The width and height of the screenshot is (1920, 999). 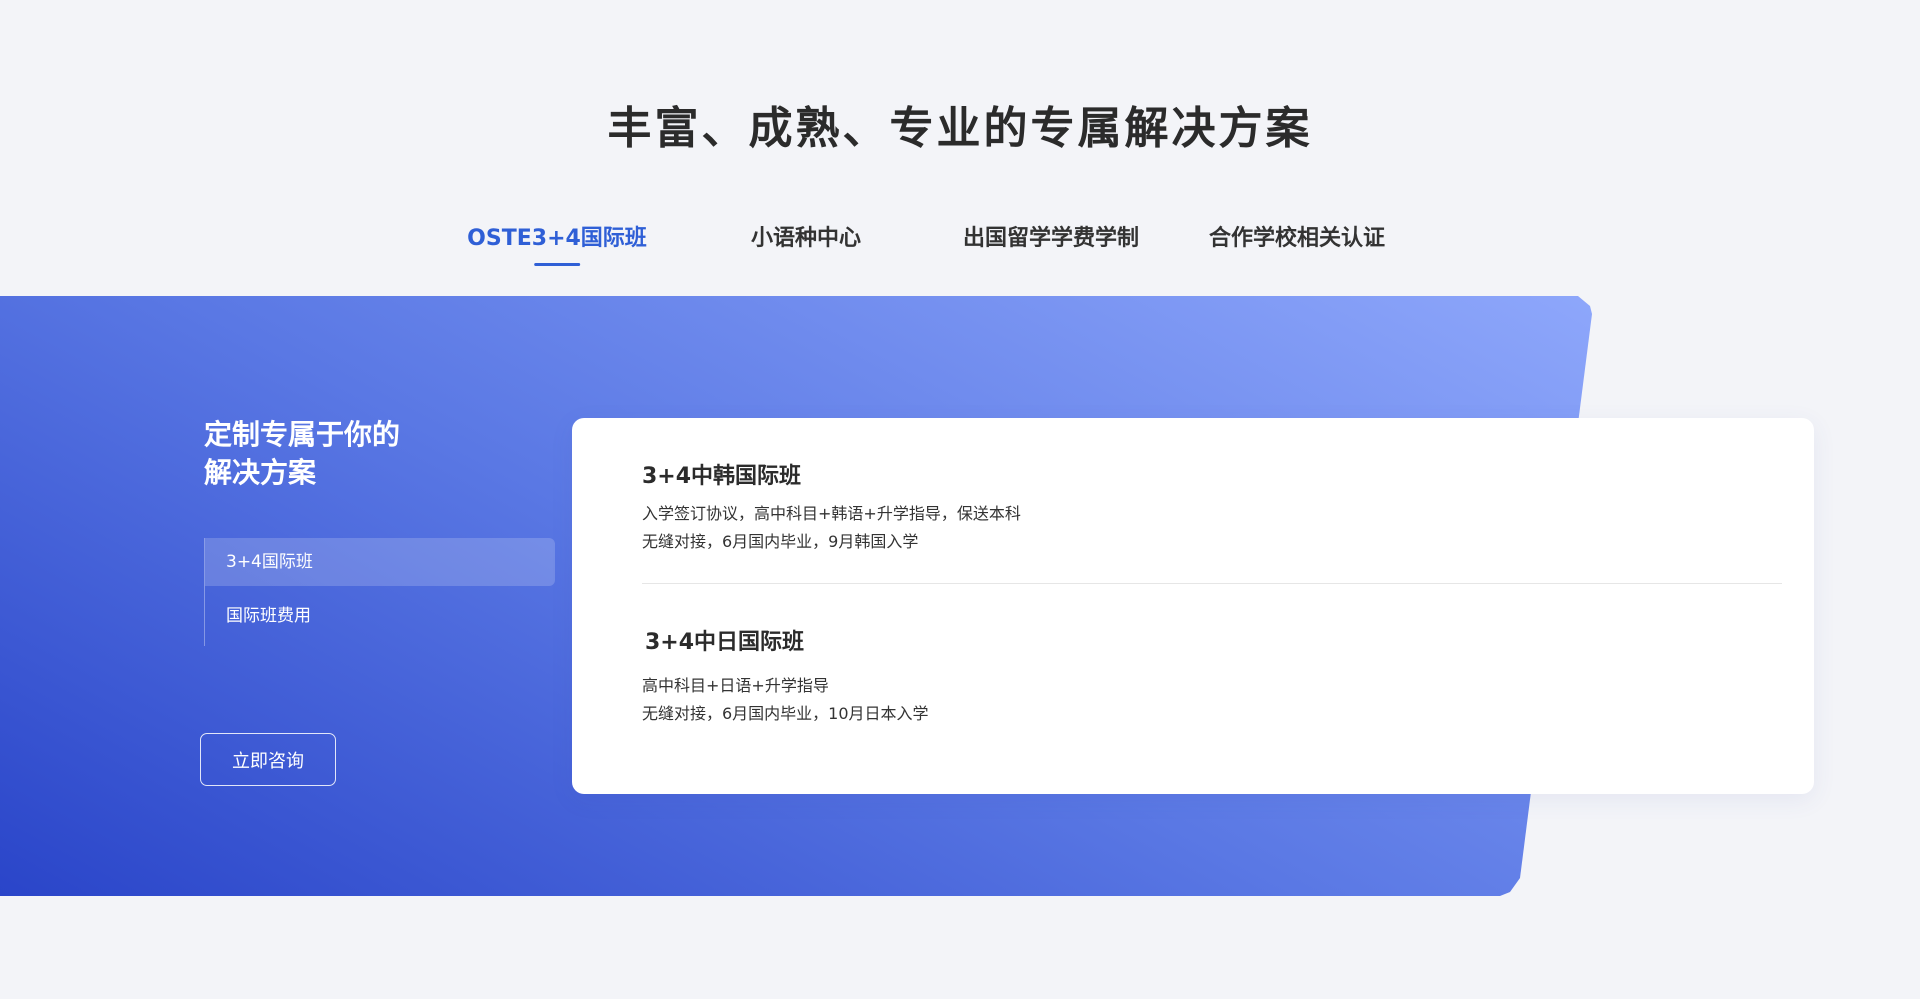 What do you see at coordinates (269, 562) in the screenshot?
I see `sidebar-item-label: 3+4国际班` at bounding box center [269, 562].